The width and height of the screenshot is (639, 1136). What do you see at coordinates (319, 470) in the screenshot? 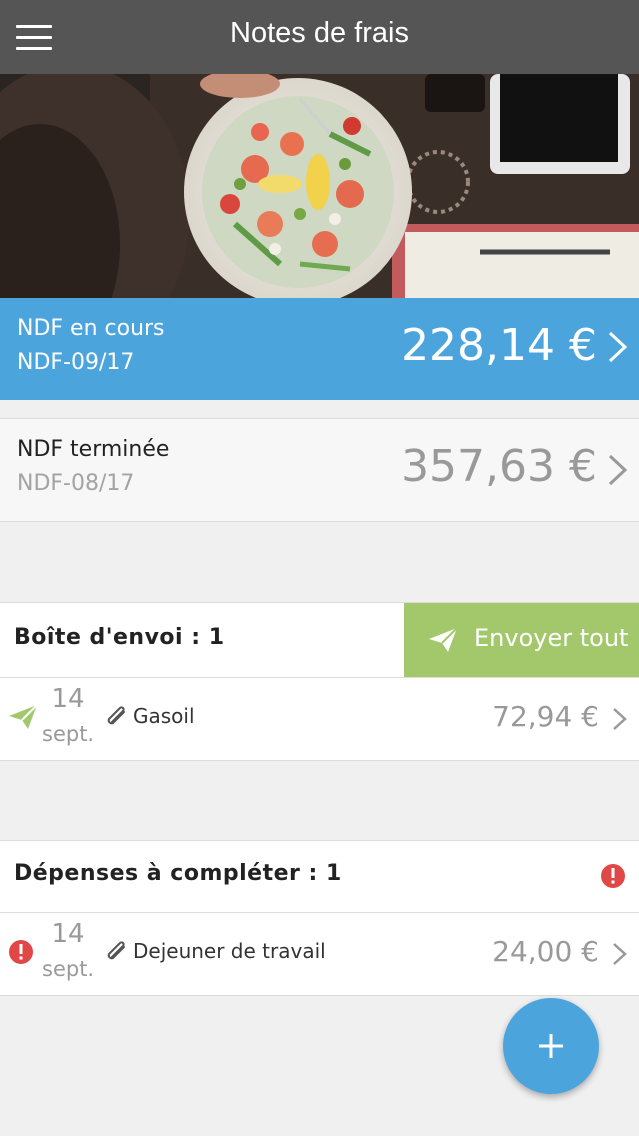
I see `ndf-done-row: NDF terminée NDF-08/17 357,63 €` at bounding box center [319, 470].